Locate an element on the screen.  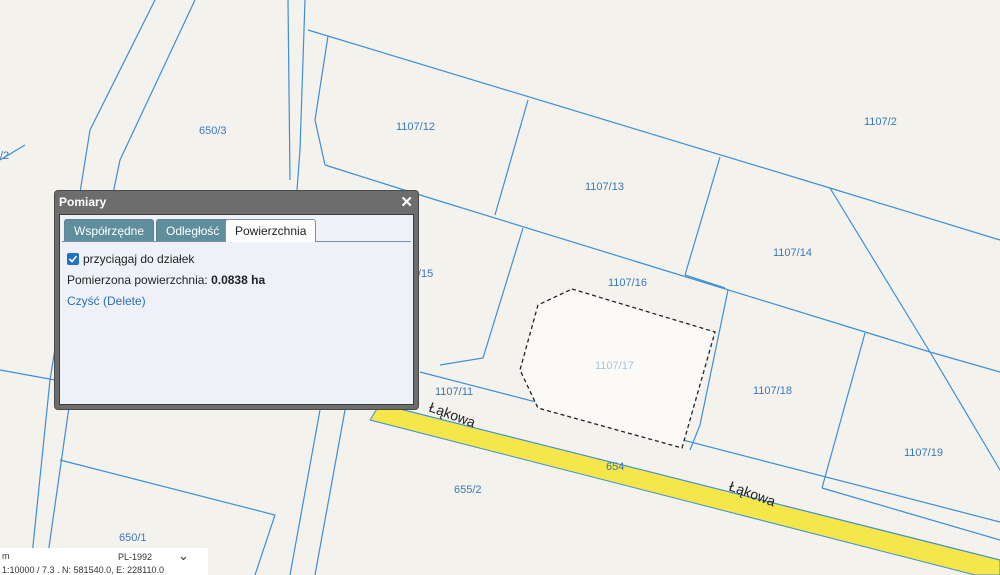
parcel-label: /2 is located at coordinates (4, 156).